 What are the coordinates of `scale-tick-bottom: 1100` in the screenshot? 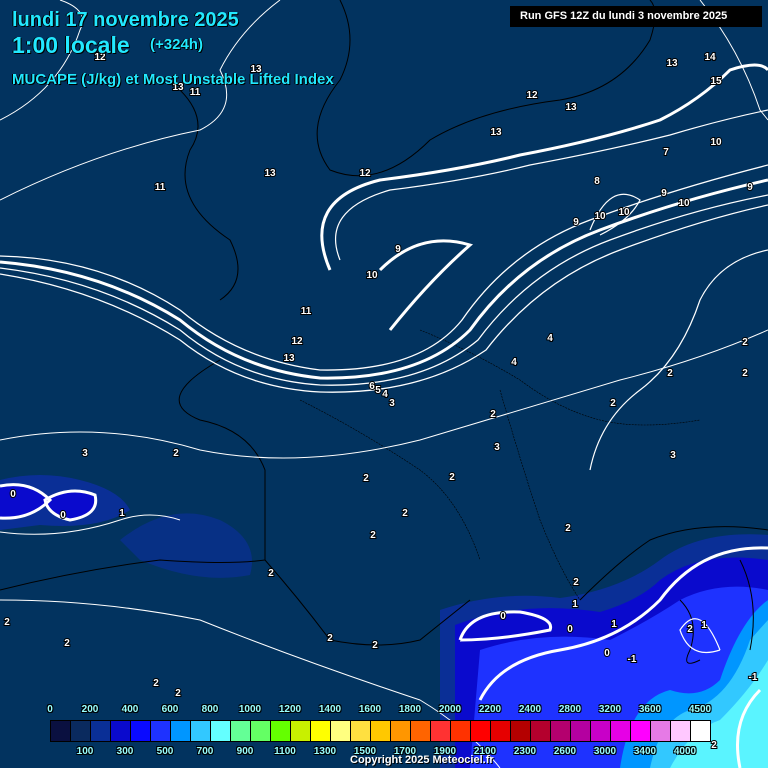 It's located at (285, 751).